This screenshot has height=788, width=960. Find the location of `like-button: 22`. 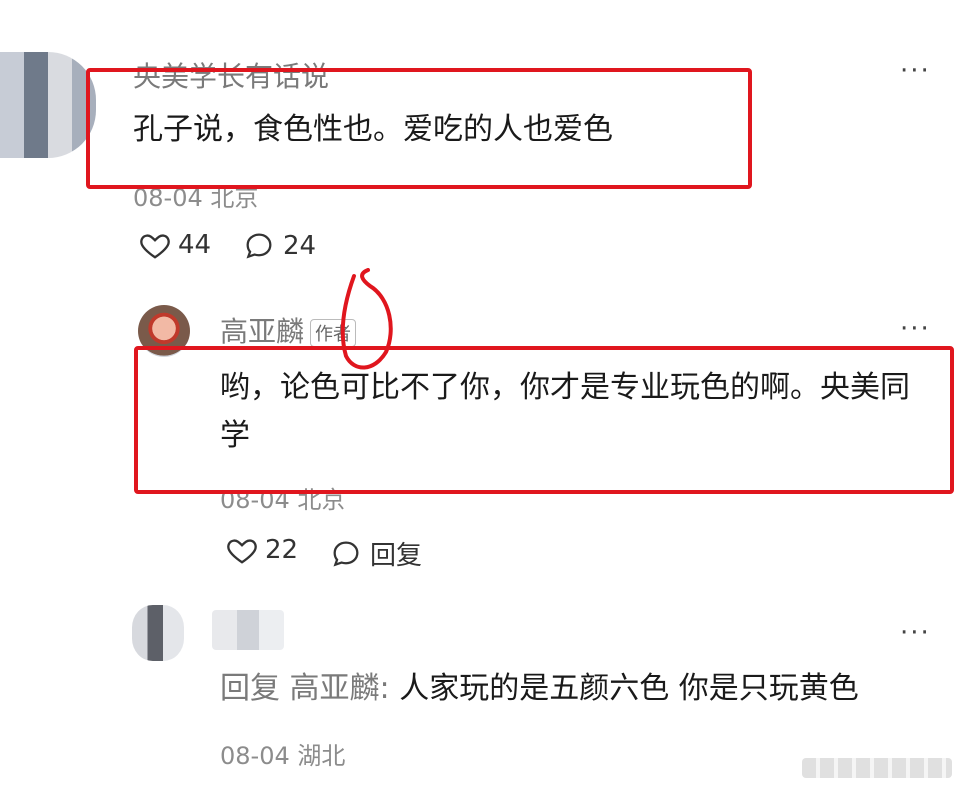

like-button: 22 is located at coordinates (261, 550).